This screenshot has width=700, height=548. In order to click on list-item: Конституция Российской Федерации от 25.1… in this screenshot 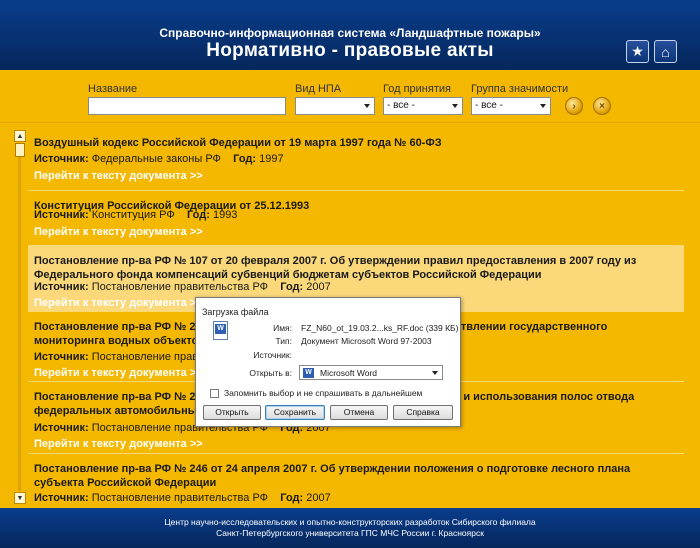, I will do `click(356, 218)`.